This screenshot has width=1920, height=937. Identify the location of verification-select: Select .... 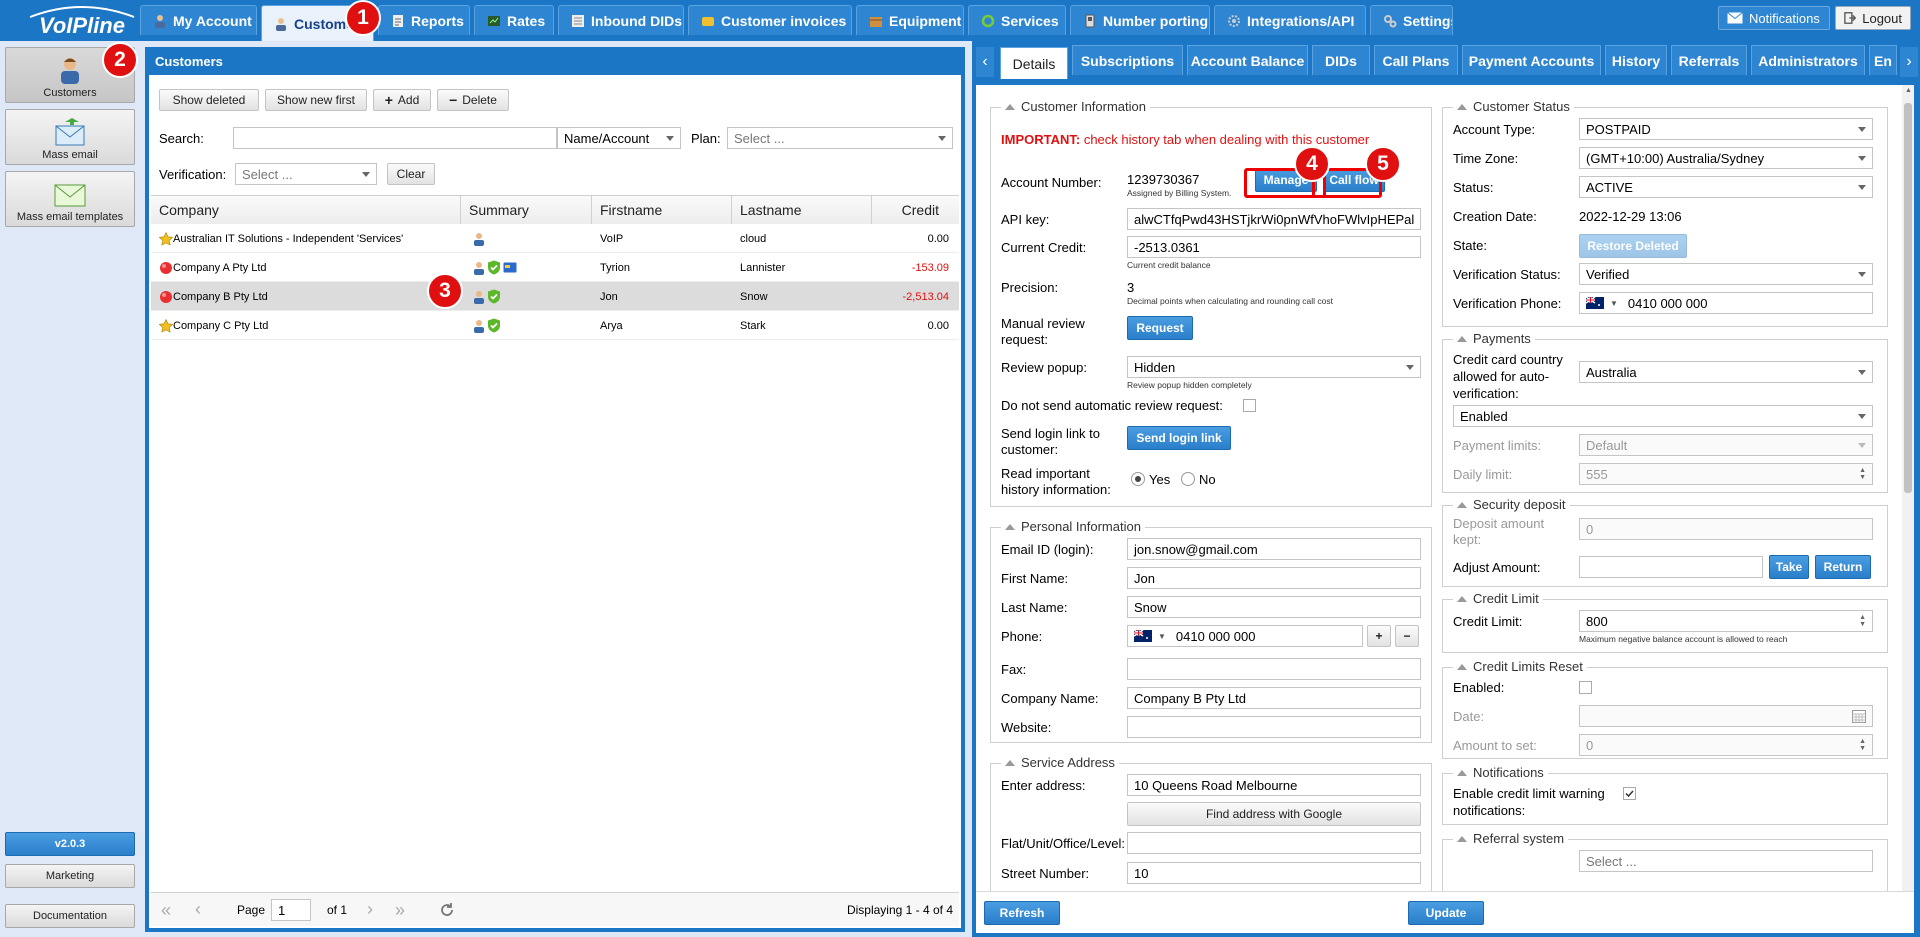
(306, 174).